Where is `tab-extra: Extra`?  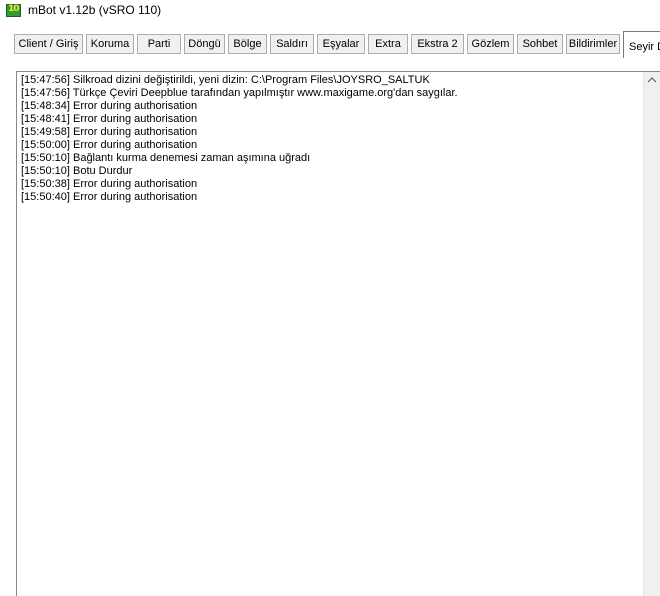
tab-extra: Extra is located at coordinates (388, 44).